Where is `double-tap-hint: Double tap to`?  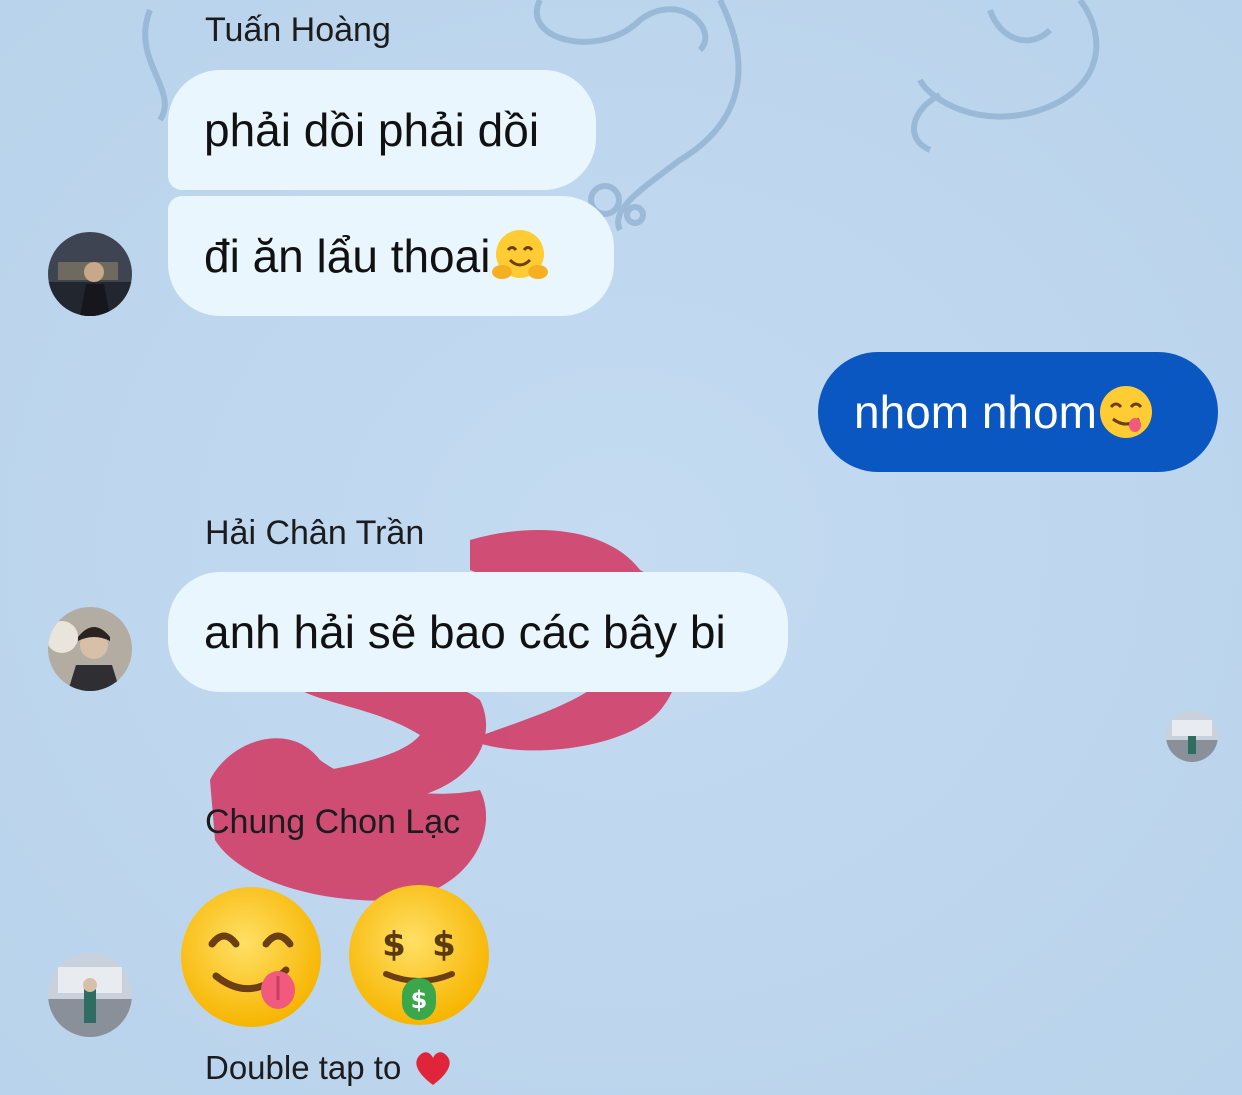
double-tap-hint: Double tap to is located at coordinates (329, 1068).